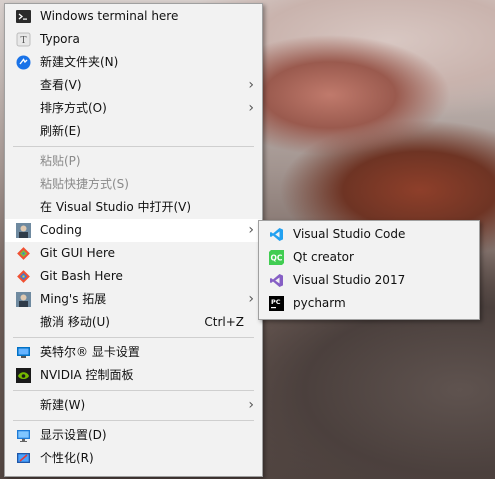 The height and width of the screenshot is (479, 495). What do you see at coordinates (349, 234) in the screenshot?
I see `menu-item-label: Visual Studio Code` at bounding box center [349, 234].